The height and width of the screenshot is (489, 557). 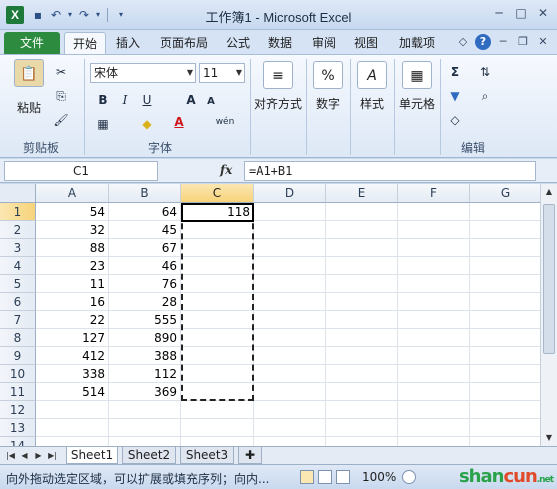 I want to click on cell-a8: 127, so click(x=72, y=338).